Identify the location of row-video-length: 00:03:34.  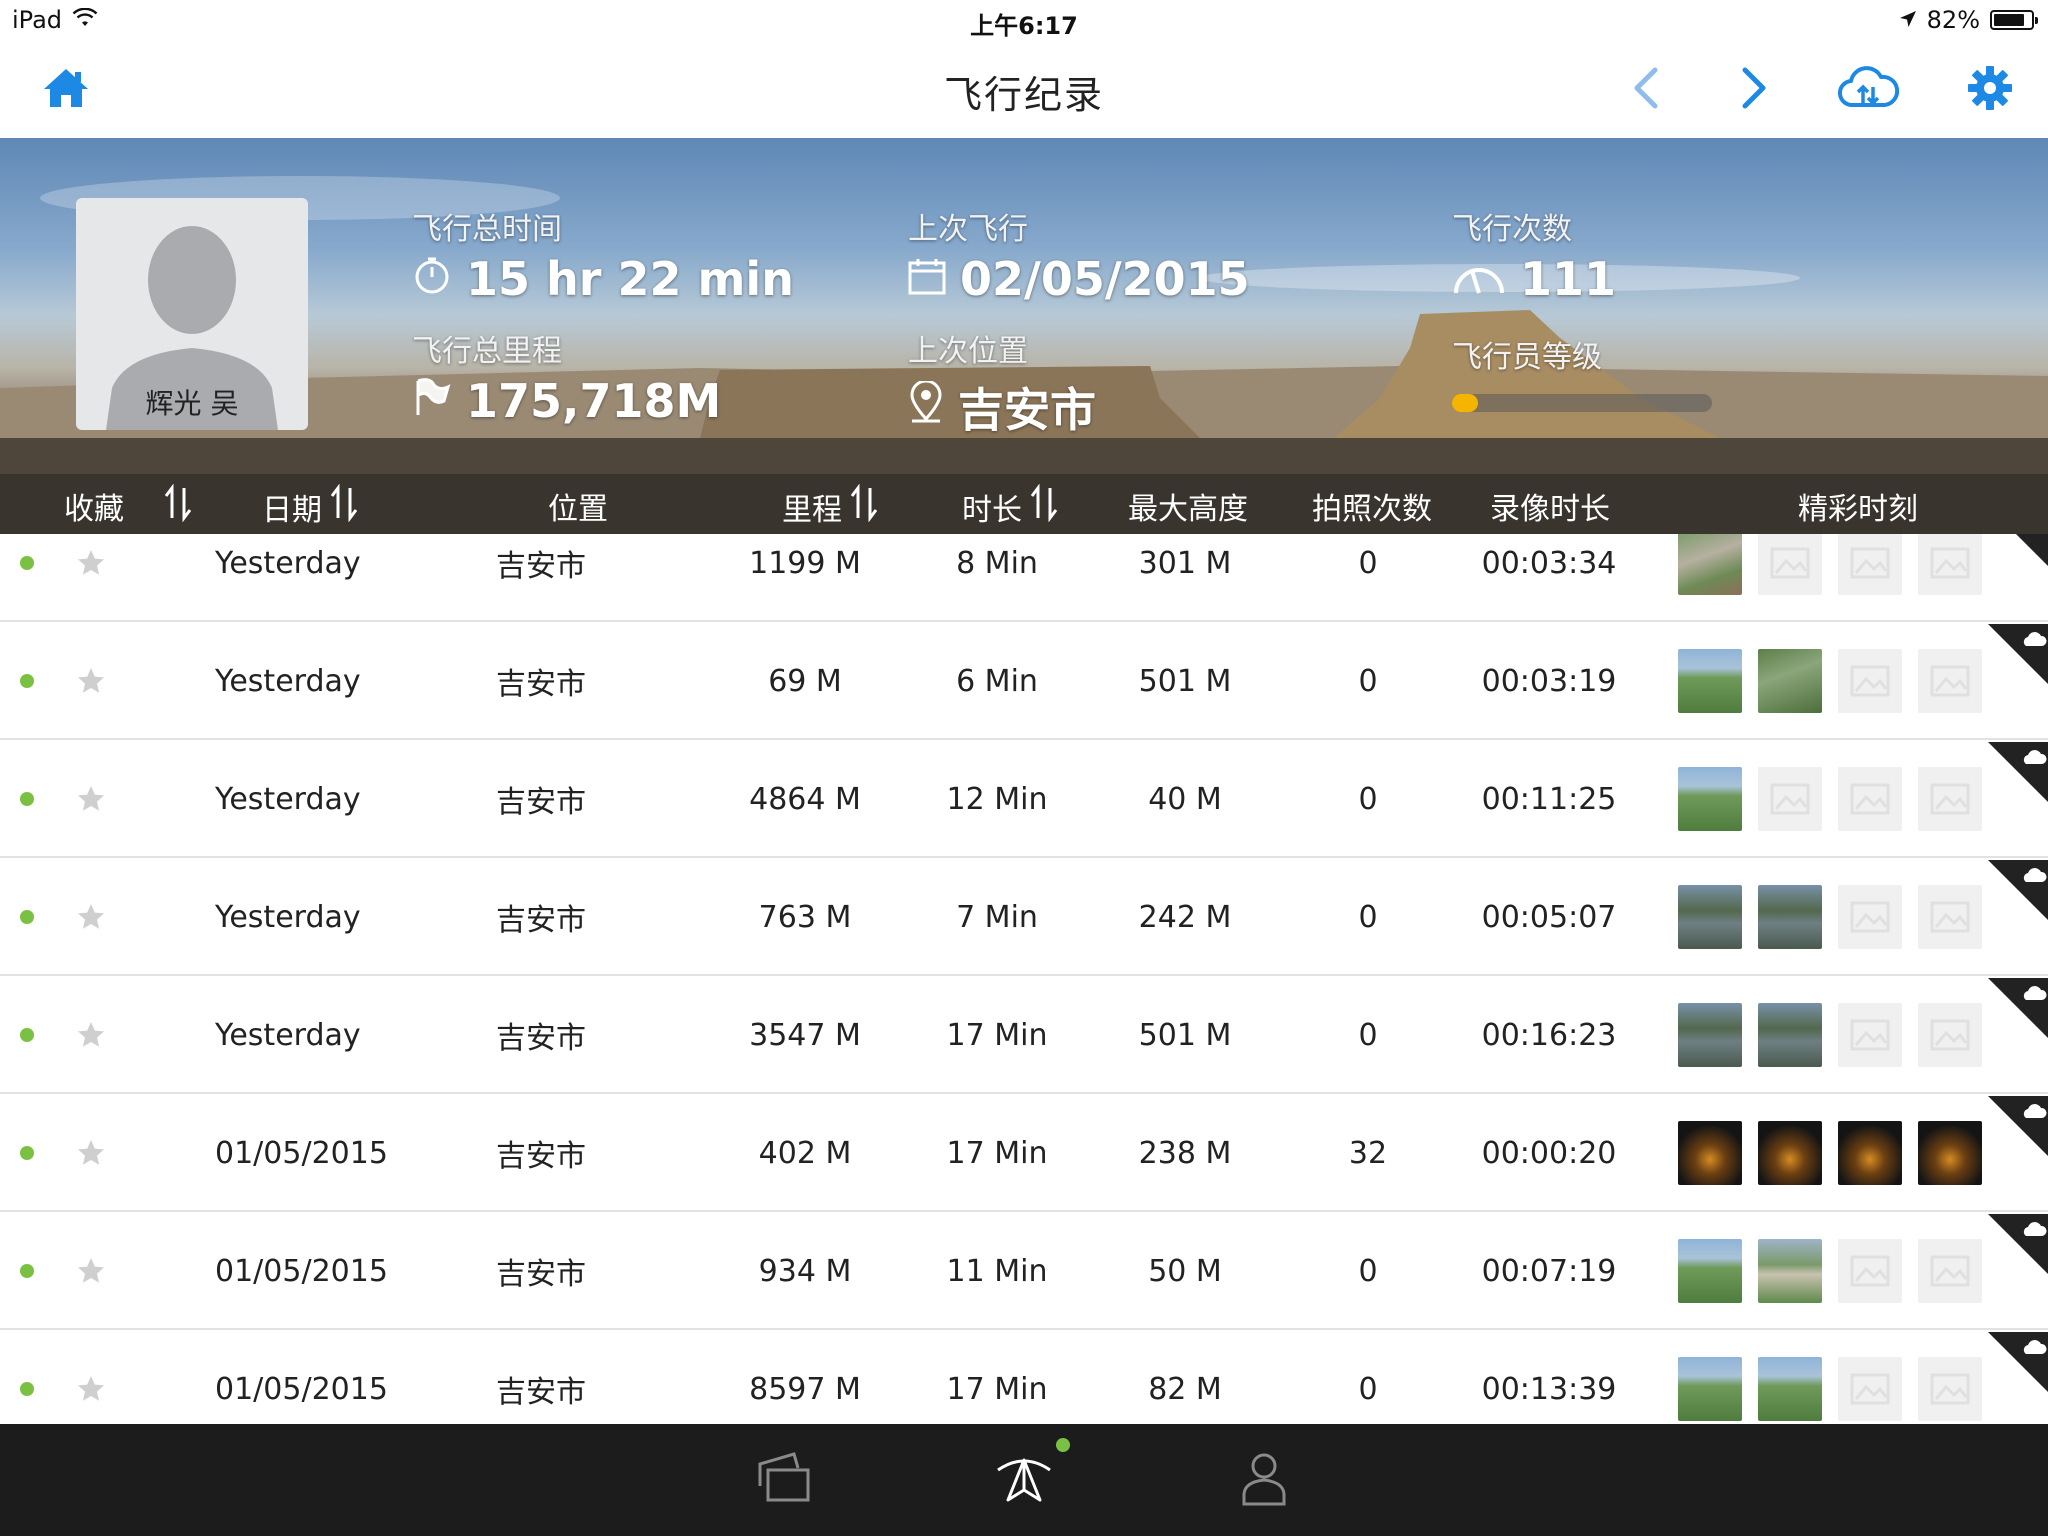
(1549, 563).